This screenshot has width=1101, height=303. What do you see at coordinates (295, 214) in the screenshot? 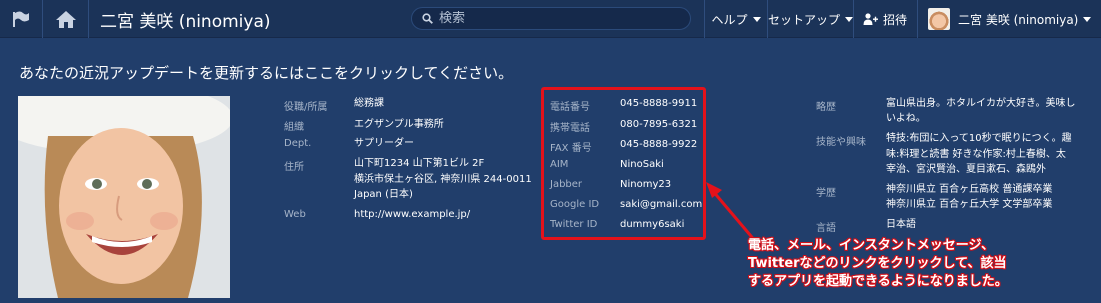
I see `web-label: Web` at bounding box center [295, 214].